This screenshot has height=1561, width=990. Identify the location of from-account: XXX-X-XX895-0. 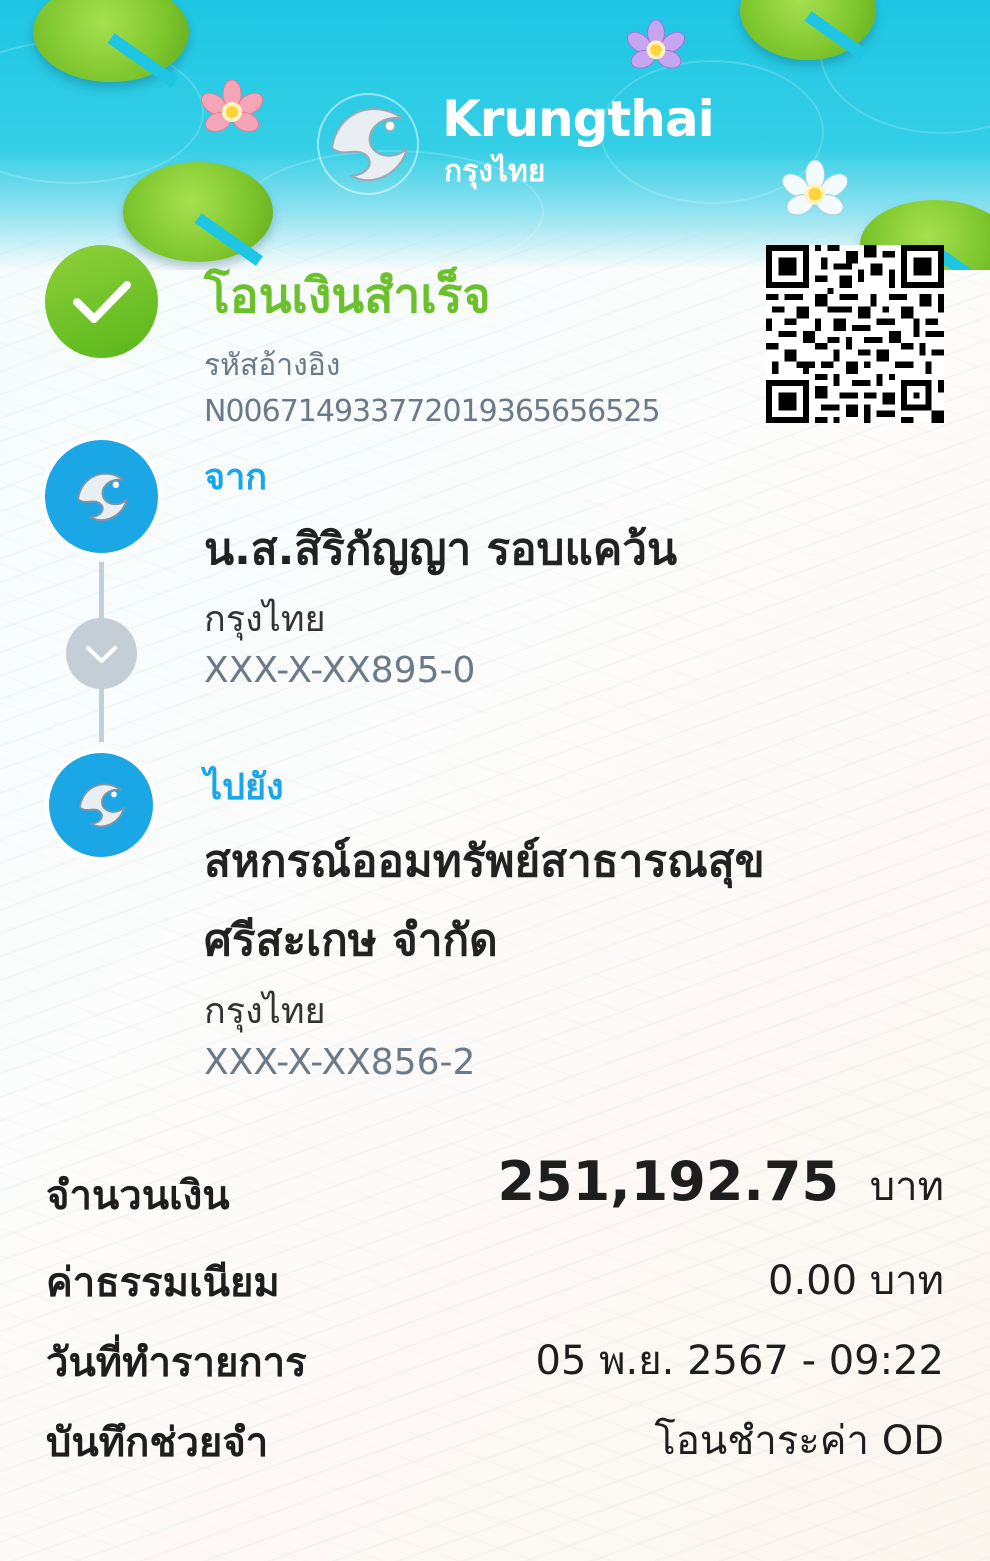
(340, 670).